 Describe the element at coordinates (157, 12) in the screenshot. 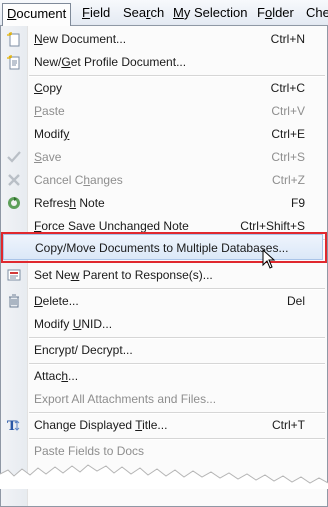

I see `menu-search-post: ch` at that location.